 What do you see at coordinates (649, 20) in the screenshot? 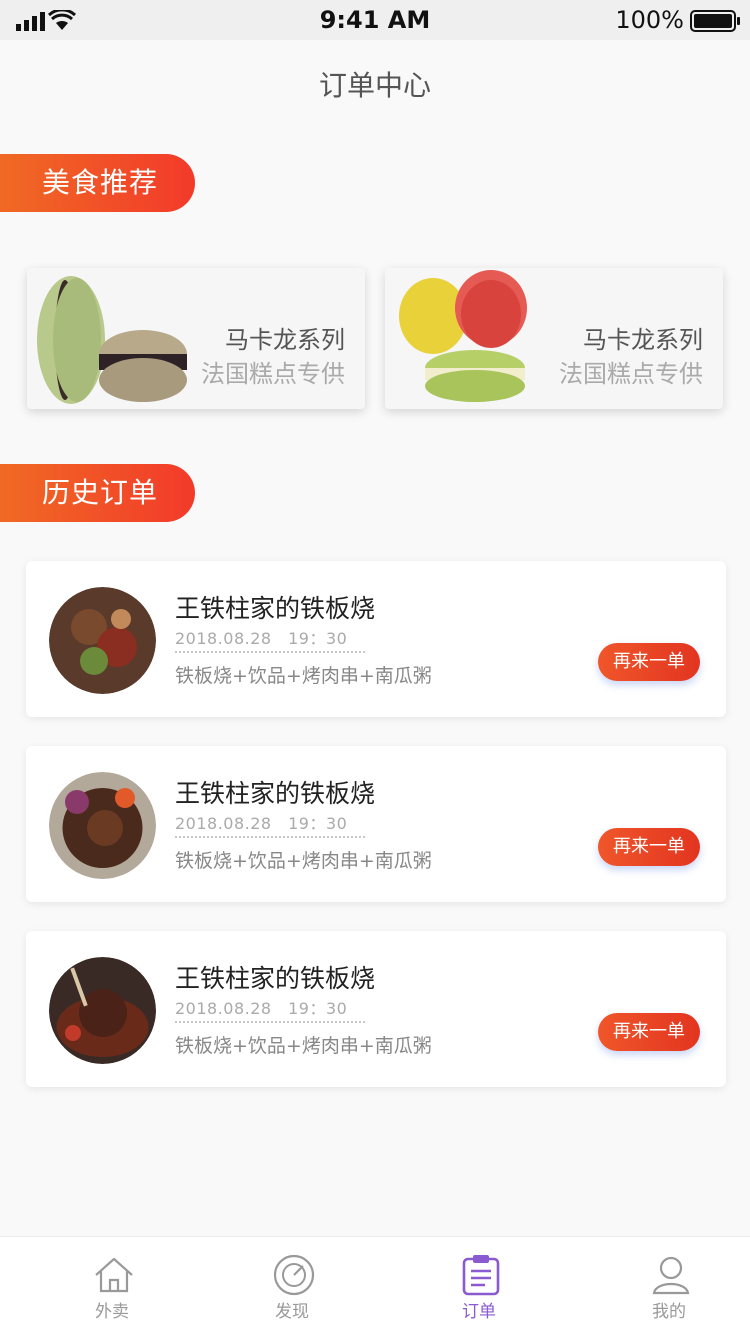
I see `battery-percent: 100%` at bounding box center [649, 20].